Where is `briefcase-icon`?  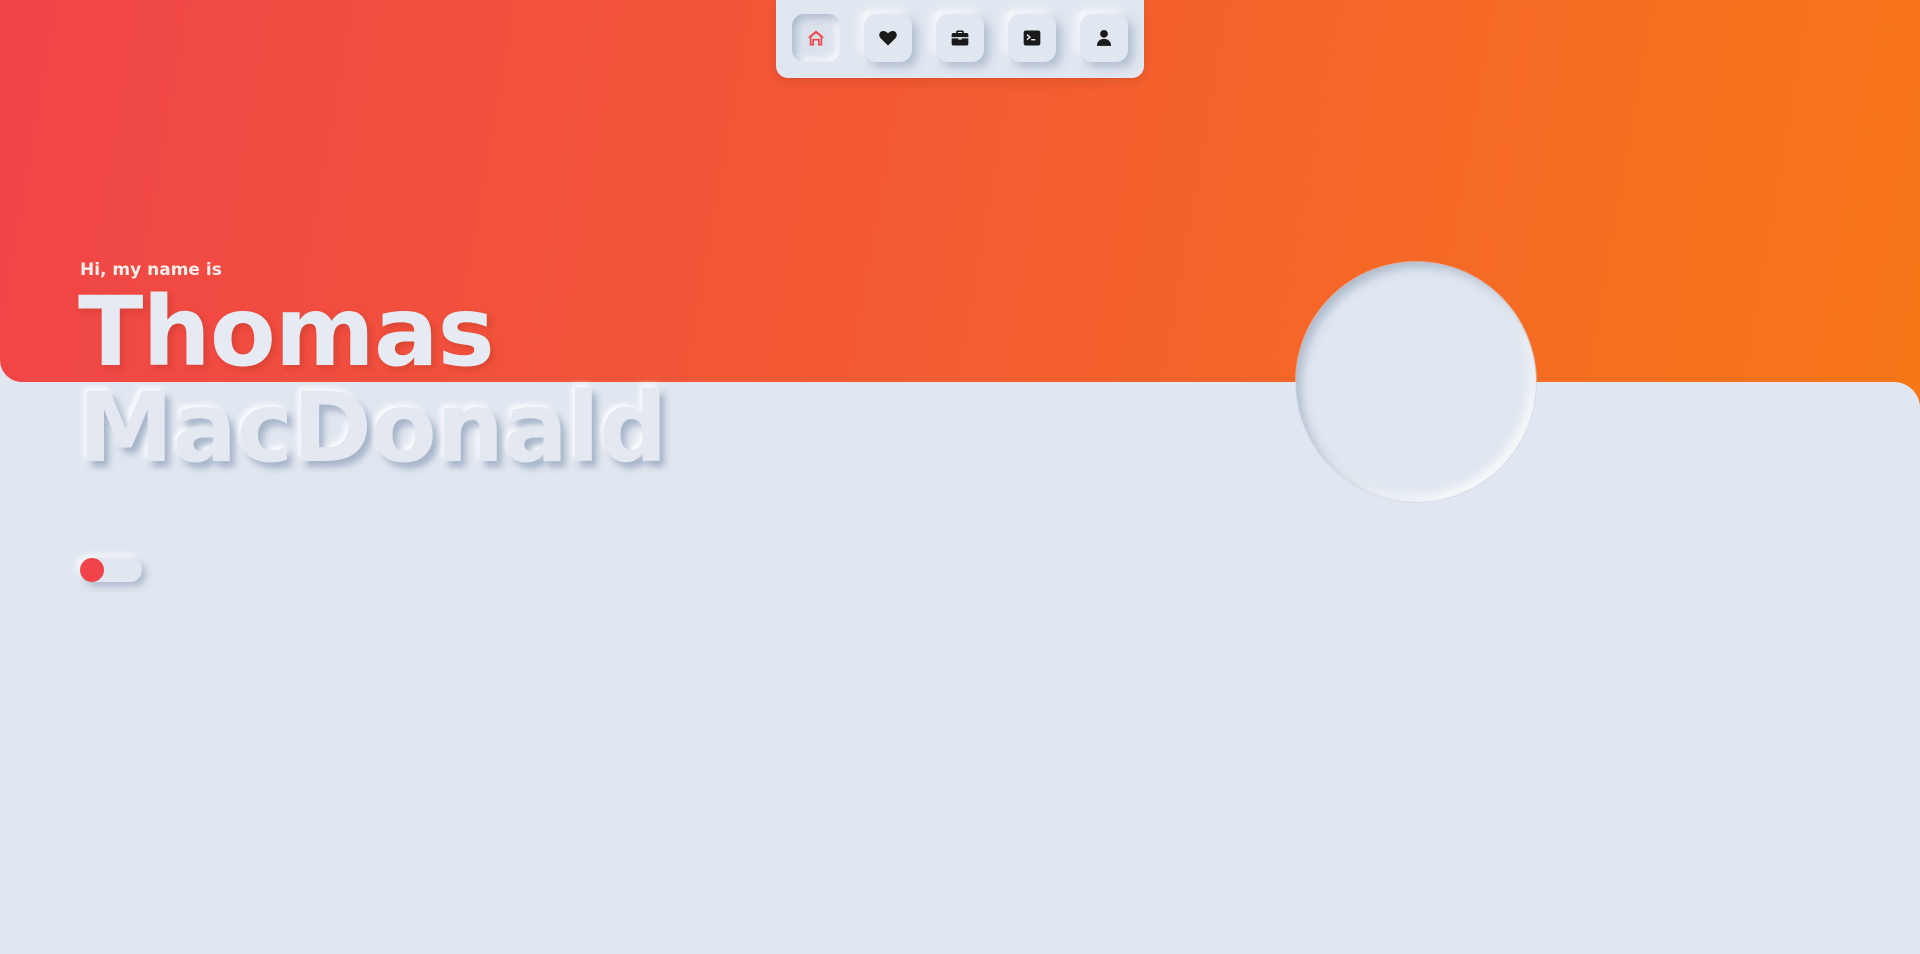 briefcase-icon is located at coordinates (960, 38).